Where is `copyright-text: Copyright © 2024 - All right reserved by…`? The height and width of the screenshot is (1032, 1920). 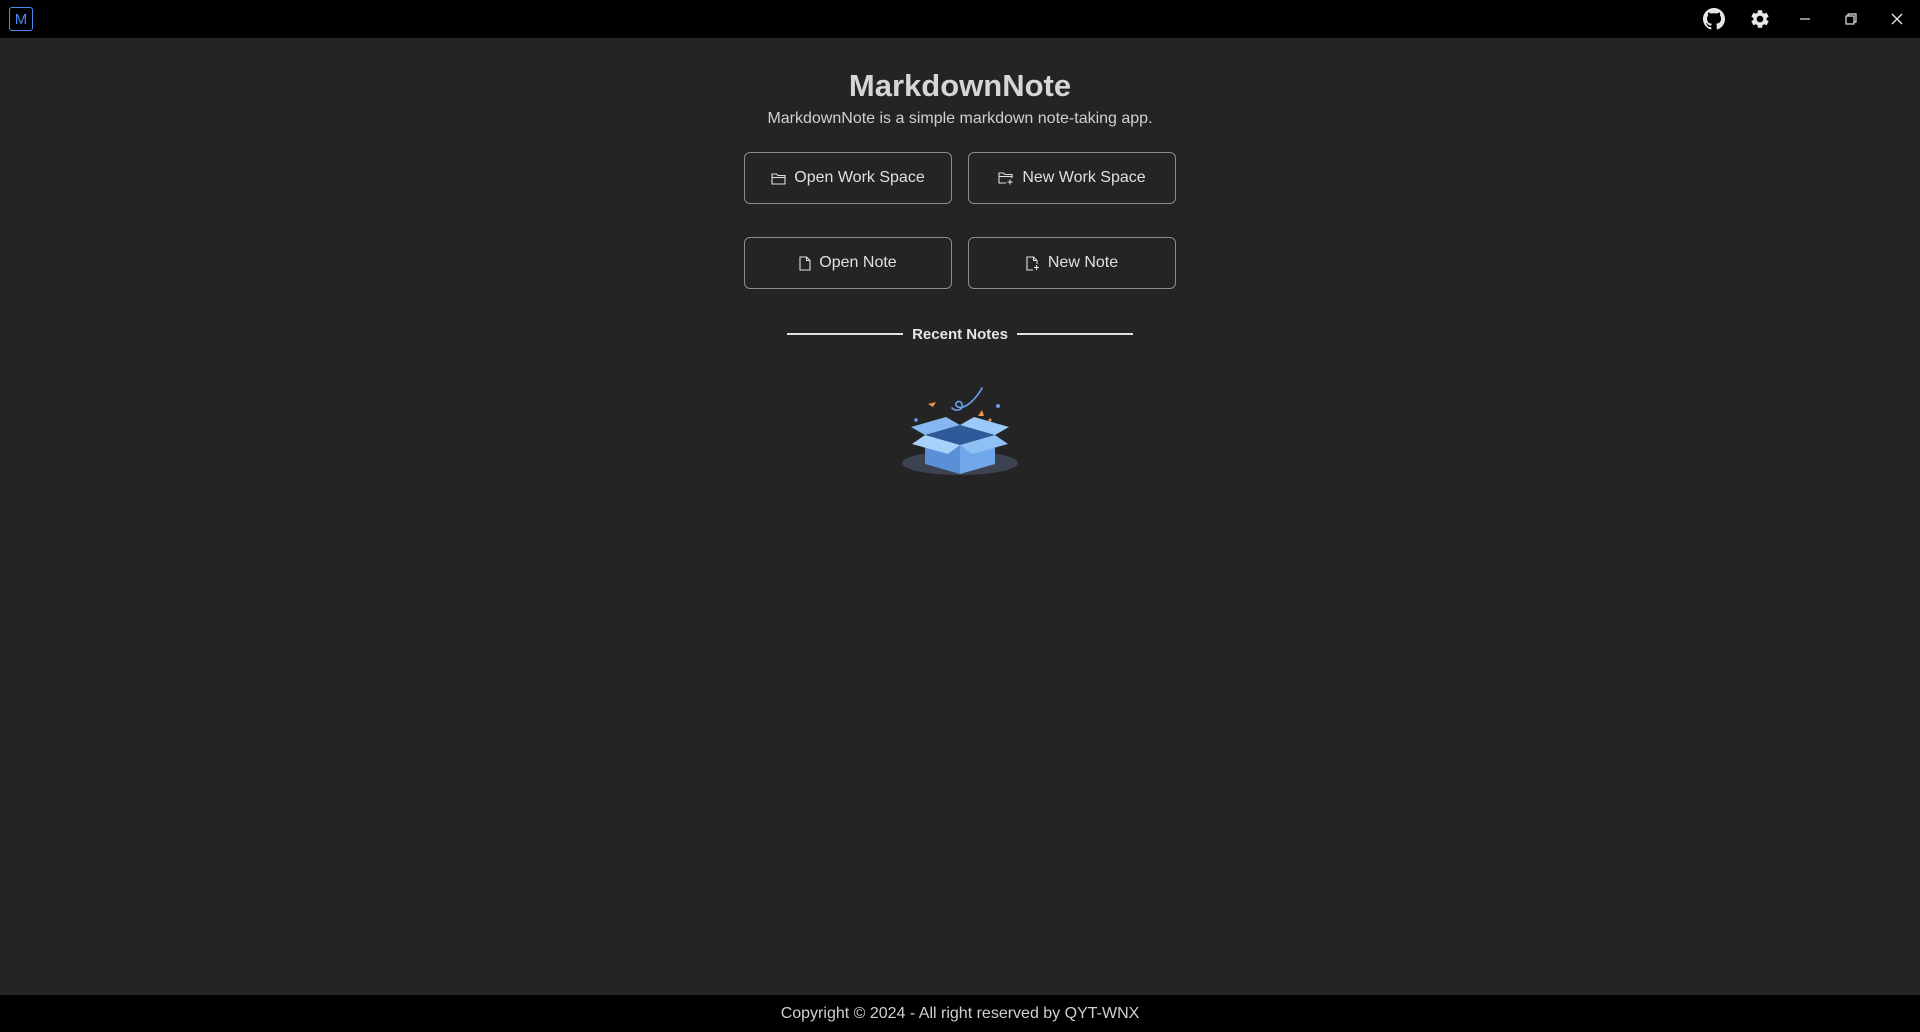 copyright-text: Copyright © 2024 - All right reserved by… is located at coordinates (960, 1013).